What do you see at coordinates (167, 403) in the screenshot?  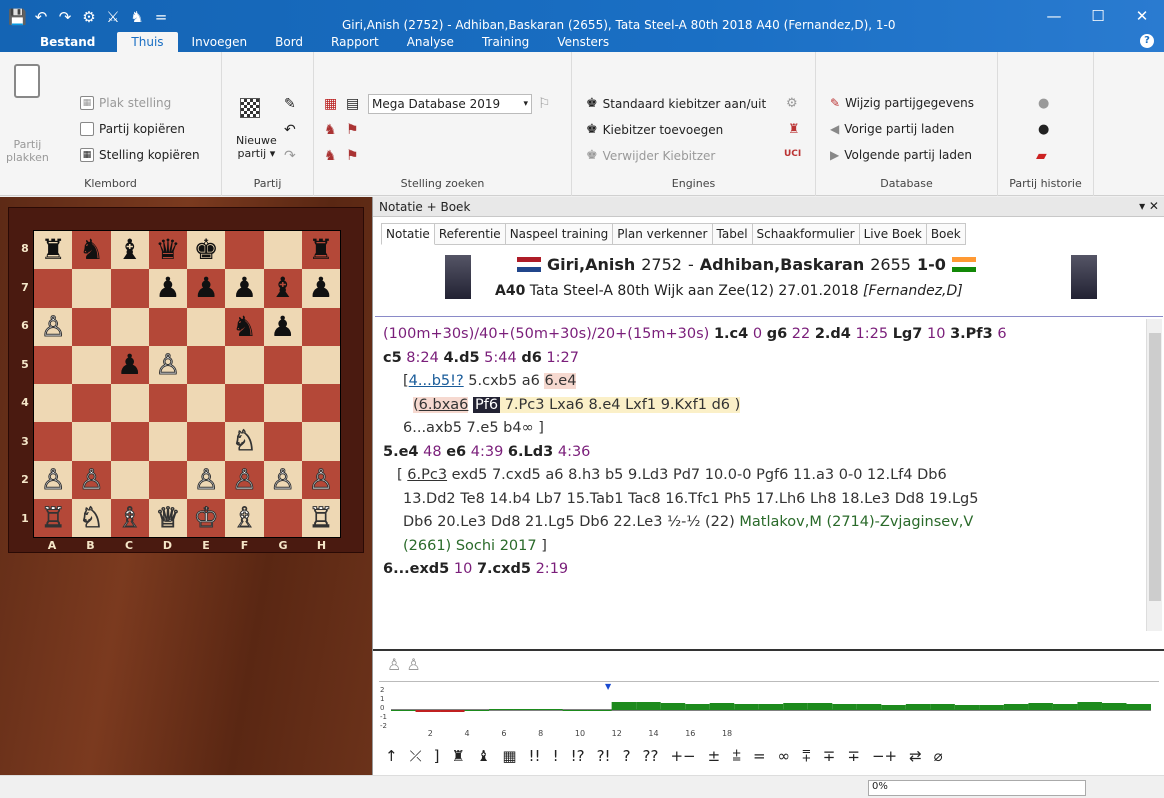 I see `square-d4` at bounding box center [167, 403].